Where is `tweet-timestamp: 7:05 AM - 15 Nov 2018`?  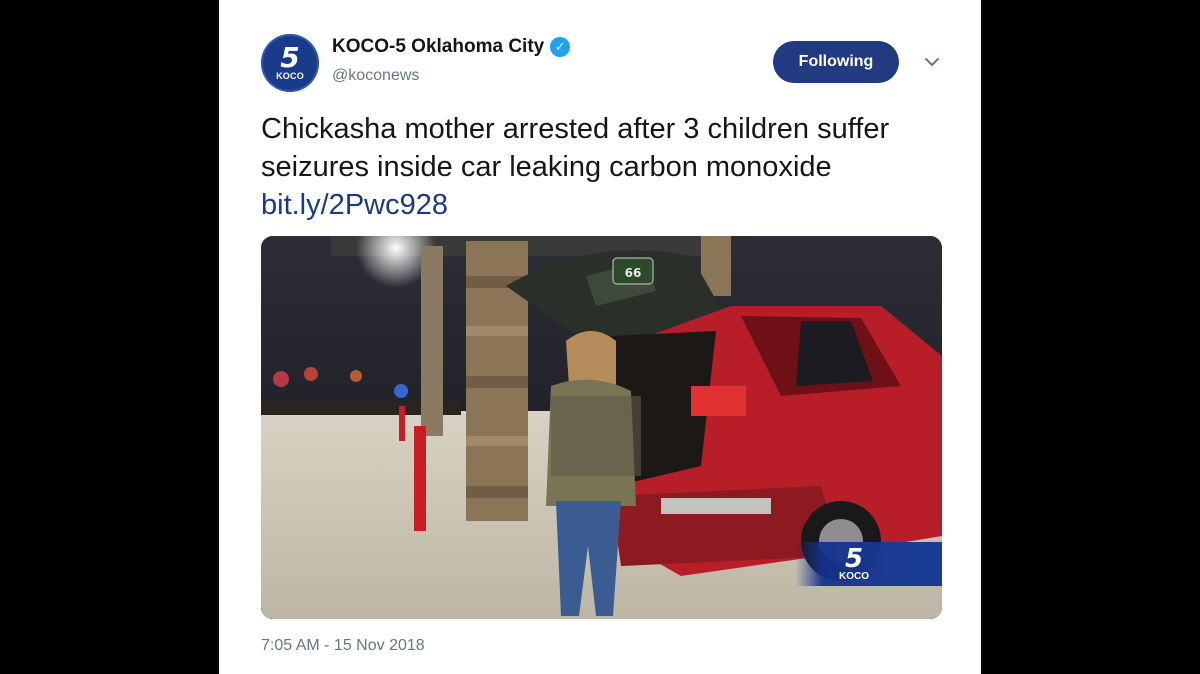
tweet-timestamp: 7:05 AM - 15 Nov 2018 is located at coordinates (343, 646).